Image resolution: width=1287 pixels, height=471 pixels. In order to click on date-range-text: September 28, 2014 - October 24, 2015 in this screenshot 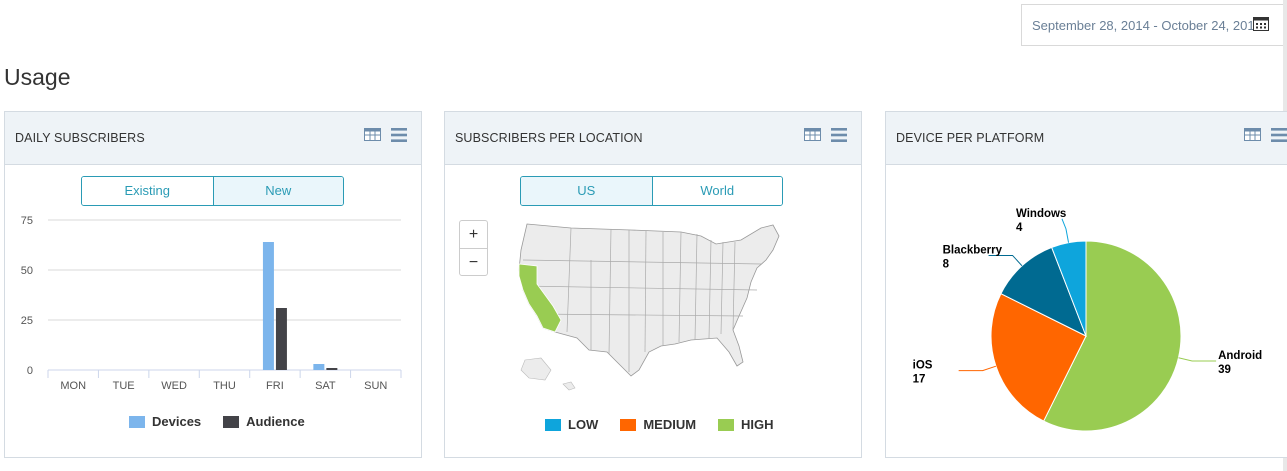, I will do `click(1147, 25)`.